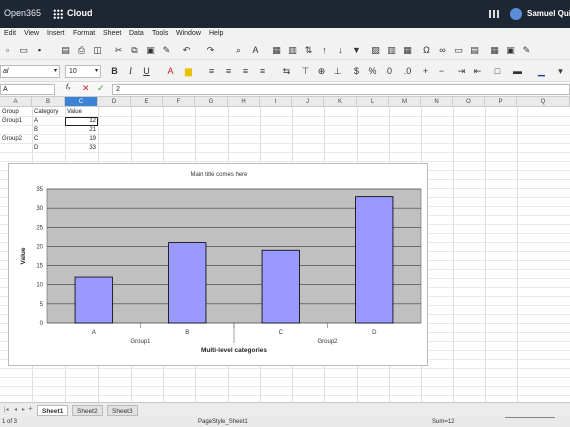  I want to click on bold-icon: B, so click(114, 71).